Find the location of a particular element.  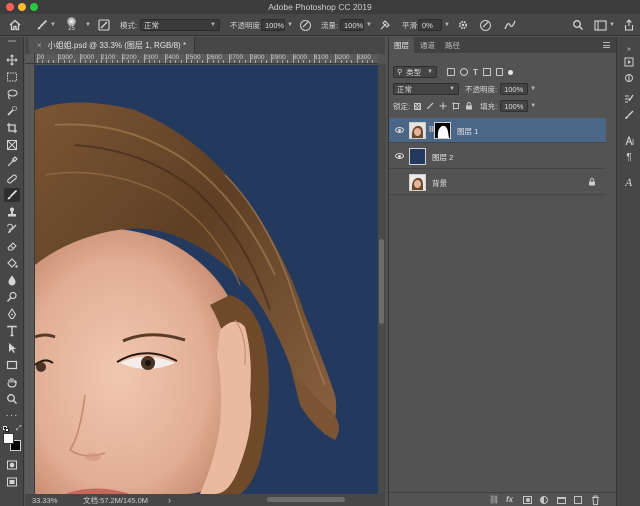

horizontal-scrollbar-thumb is located at coordinates (306, 499).